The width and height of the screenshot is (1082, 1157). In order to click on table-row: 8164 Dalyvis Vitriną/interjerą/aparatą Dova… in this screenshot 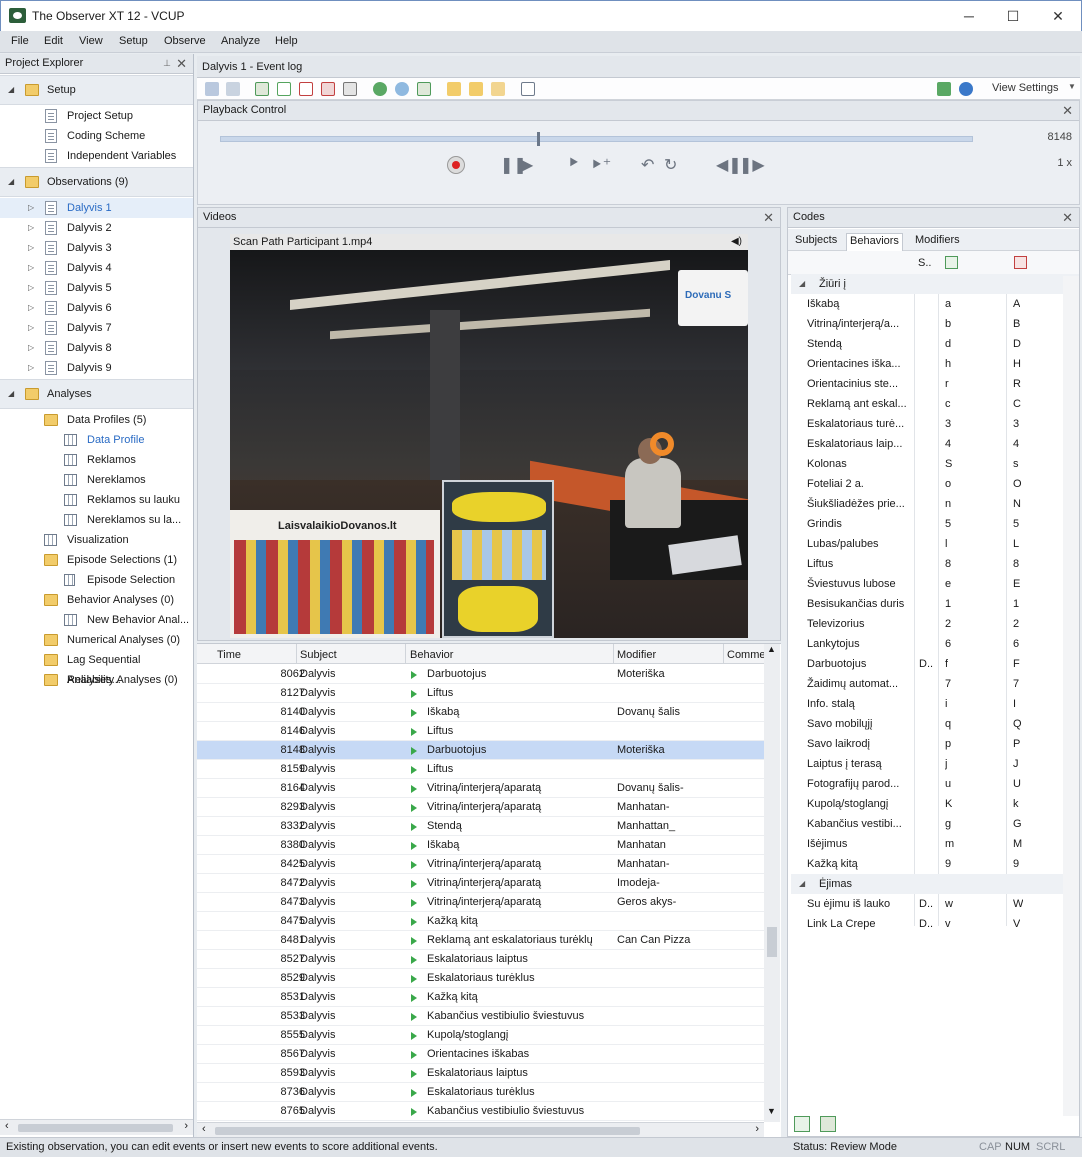, I will do `click(480, 788)`.